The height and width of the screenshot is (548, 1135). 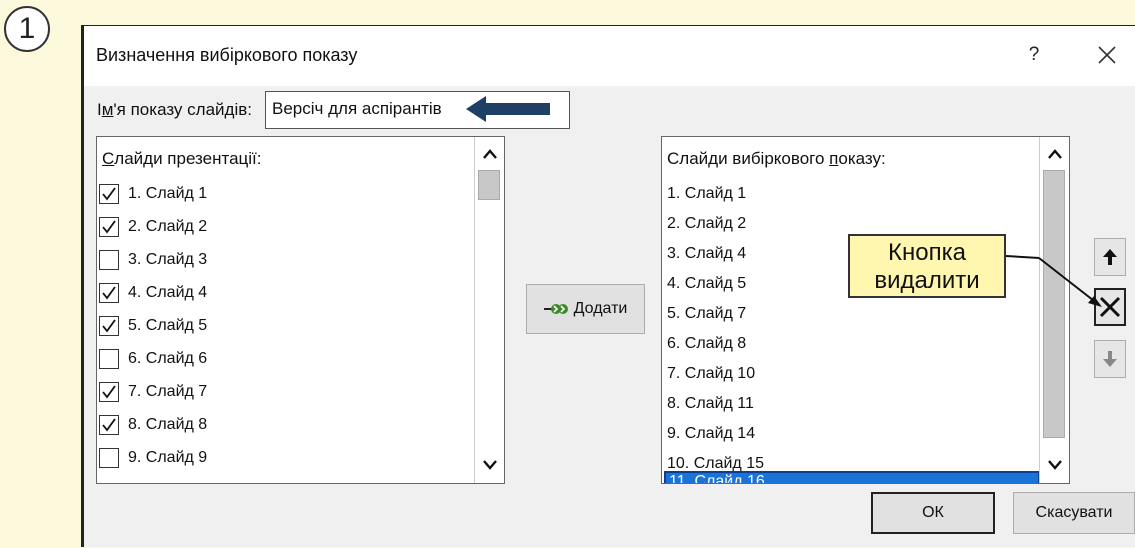 I want to click on list-item-label: 4. Слайд 4, so click(x=168, y=292).